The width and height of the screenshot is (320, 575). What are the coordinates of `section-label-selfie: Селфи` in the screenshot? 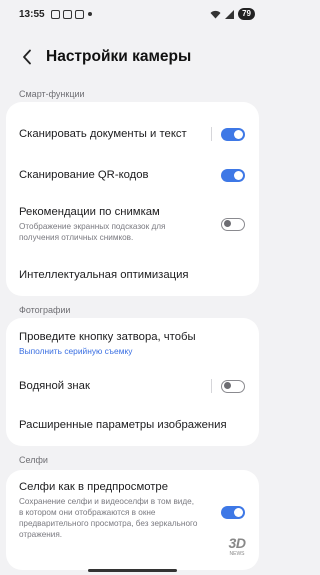 It's located at (33, 460).